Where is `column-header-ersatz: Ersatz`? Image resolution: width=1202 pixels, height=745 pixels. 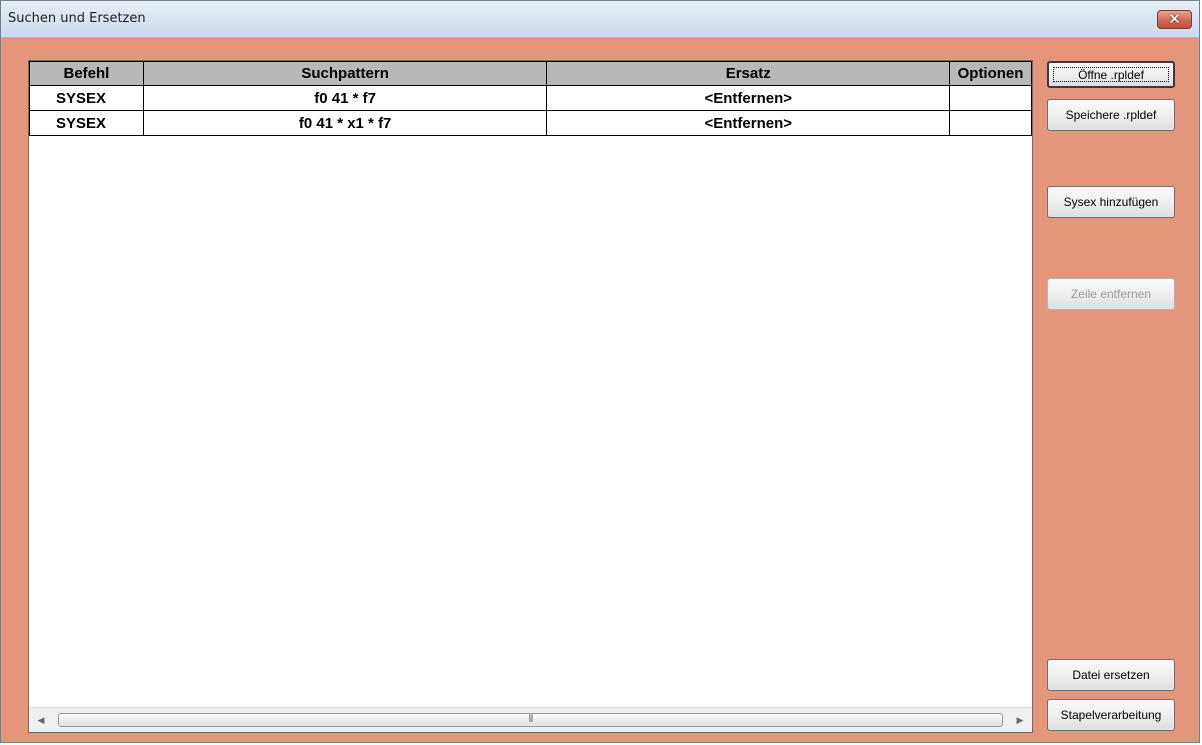 column-header-ersatz: Ersatz is located at coordinates (748, 73).